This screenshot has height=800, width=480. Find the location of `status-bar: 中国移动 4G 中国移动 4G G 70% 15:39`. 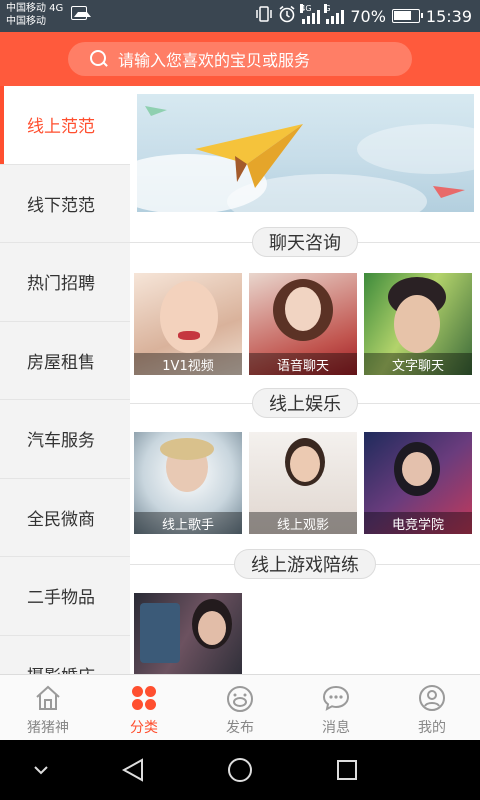

status-bar: 中国移动 4G 中国移动 4G G 70% 15:39 is located at coordinates (240, 16).